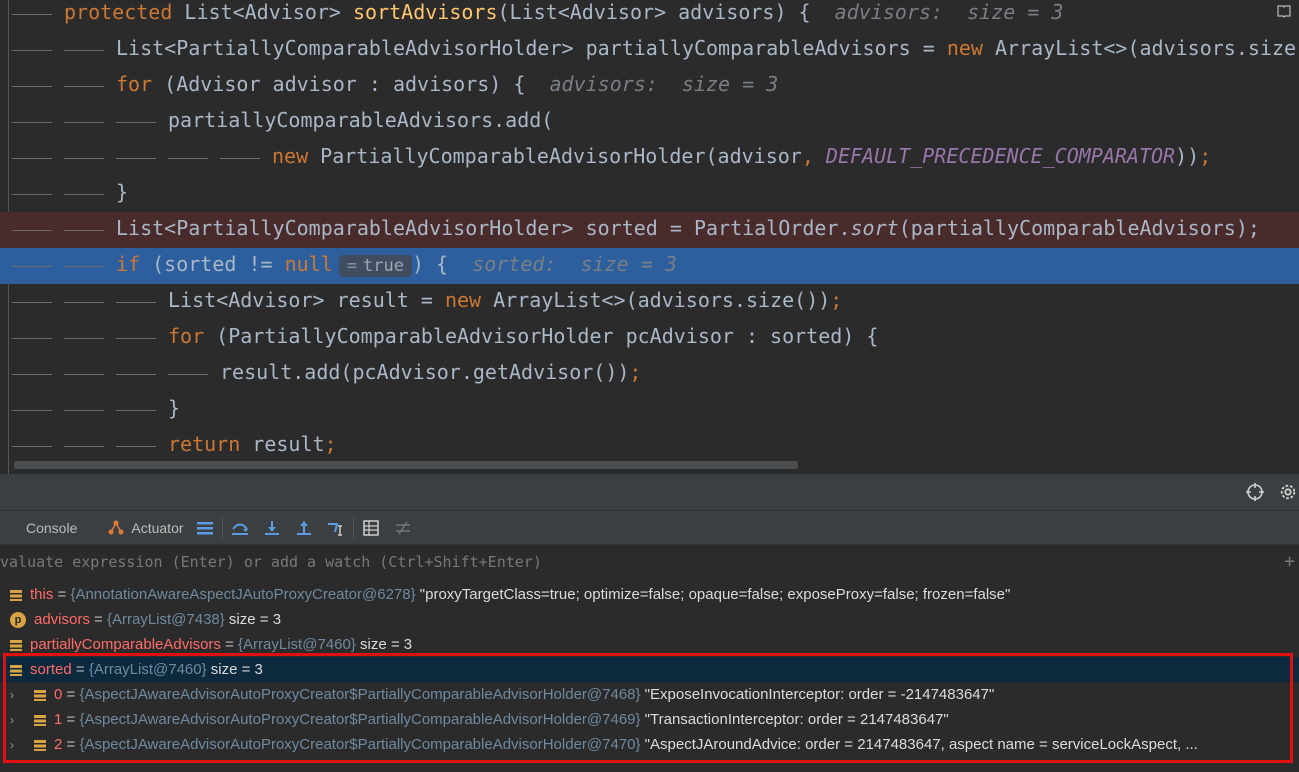 This screenshot has height=772, width=1299. Describe the element at coordinates (268, 12) in the screenshot. I see `code-token: List<Advisor>` at that location.